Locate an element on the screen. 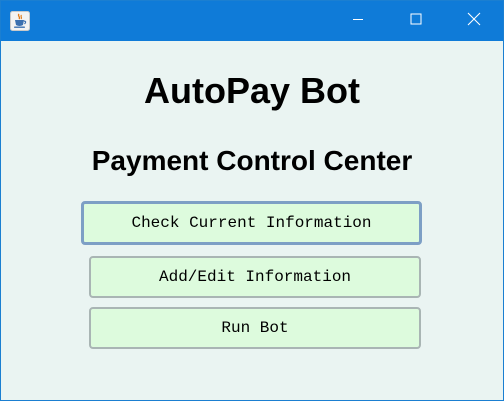  java-coffee-cup-icon is located at coordinates (20, 21).